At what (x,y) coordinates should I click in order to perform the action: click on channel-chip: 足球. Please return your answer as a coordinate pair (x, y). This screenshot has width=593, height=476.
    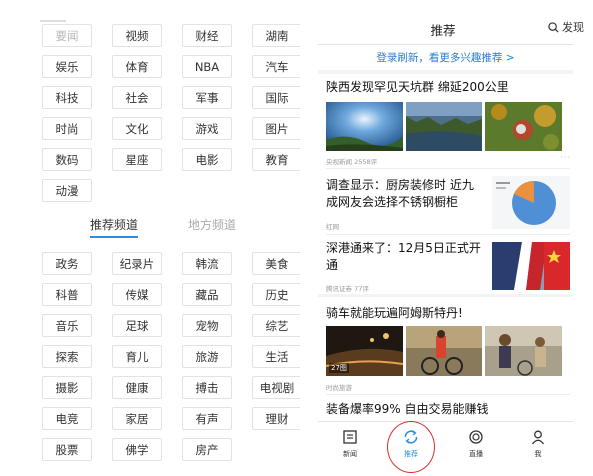
    Looking at the image, I should click on (137, 325).